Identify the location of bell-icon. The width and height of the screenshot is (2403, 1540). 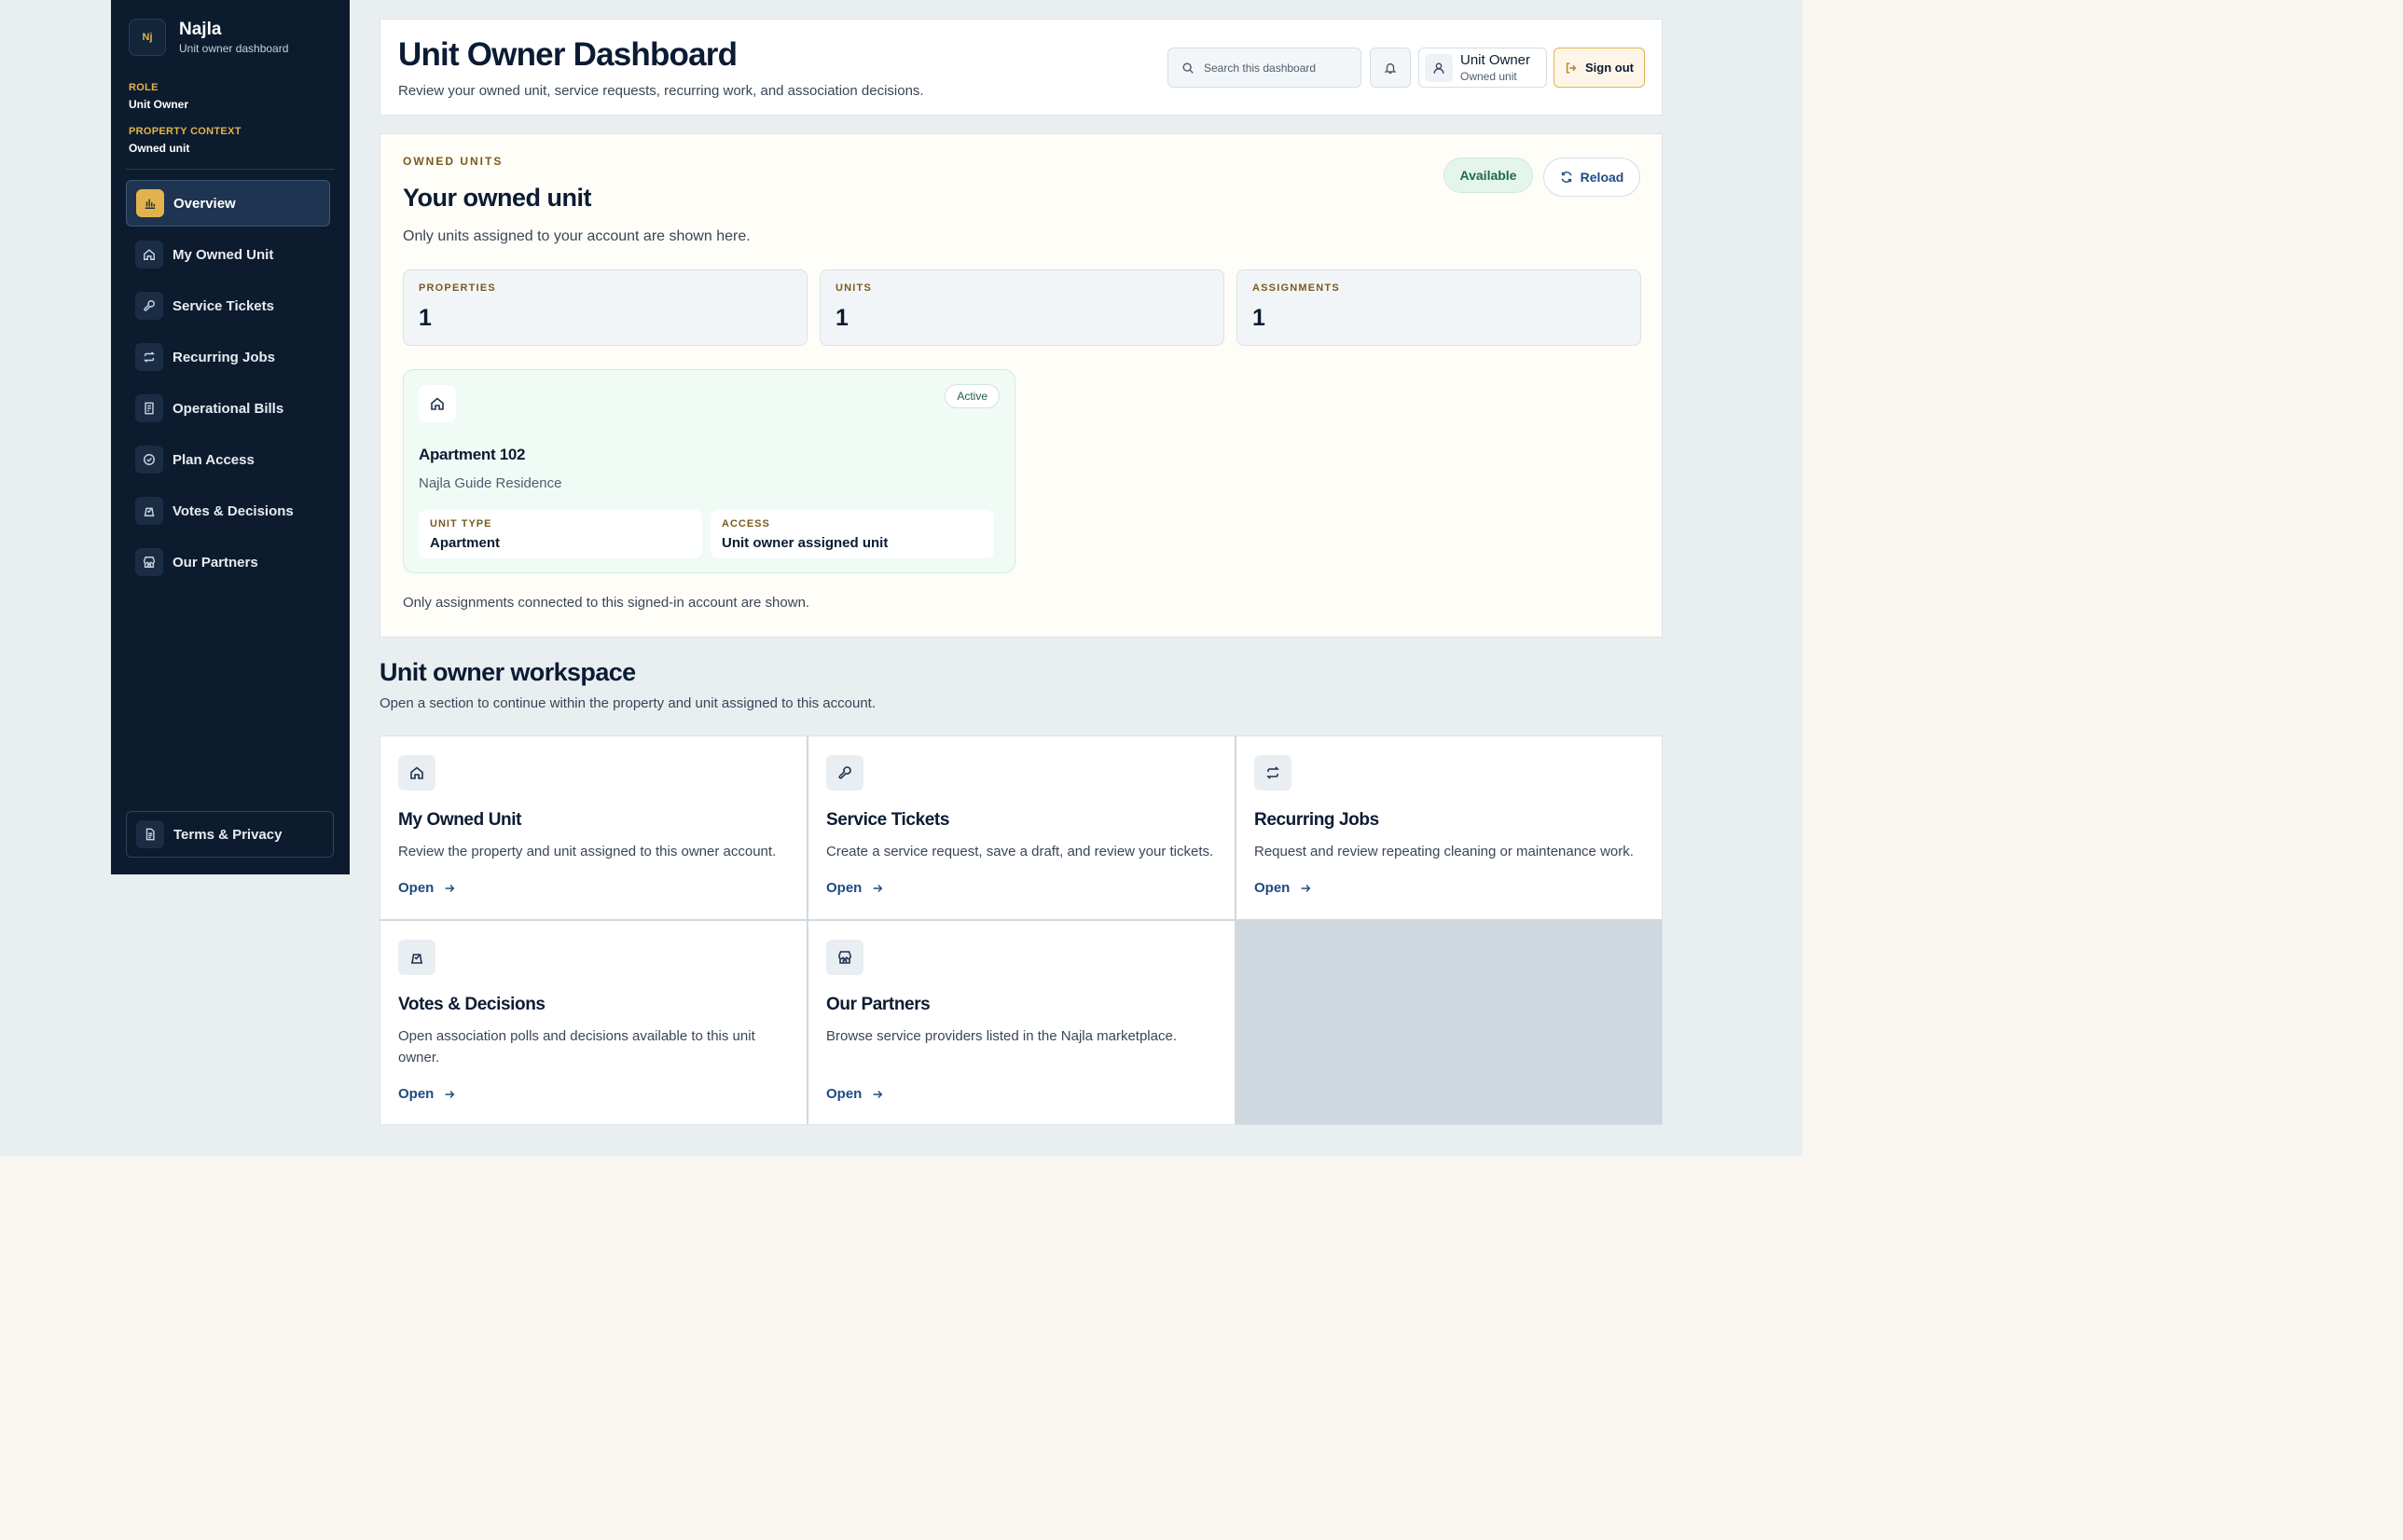
(1390, 68).